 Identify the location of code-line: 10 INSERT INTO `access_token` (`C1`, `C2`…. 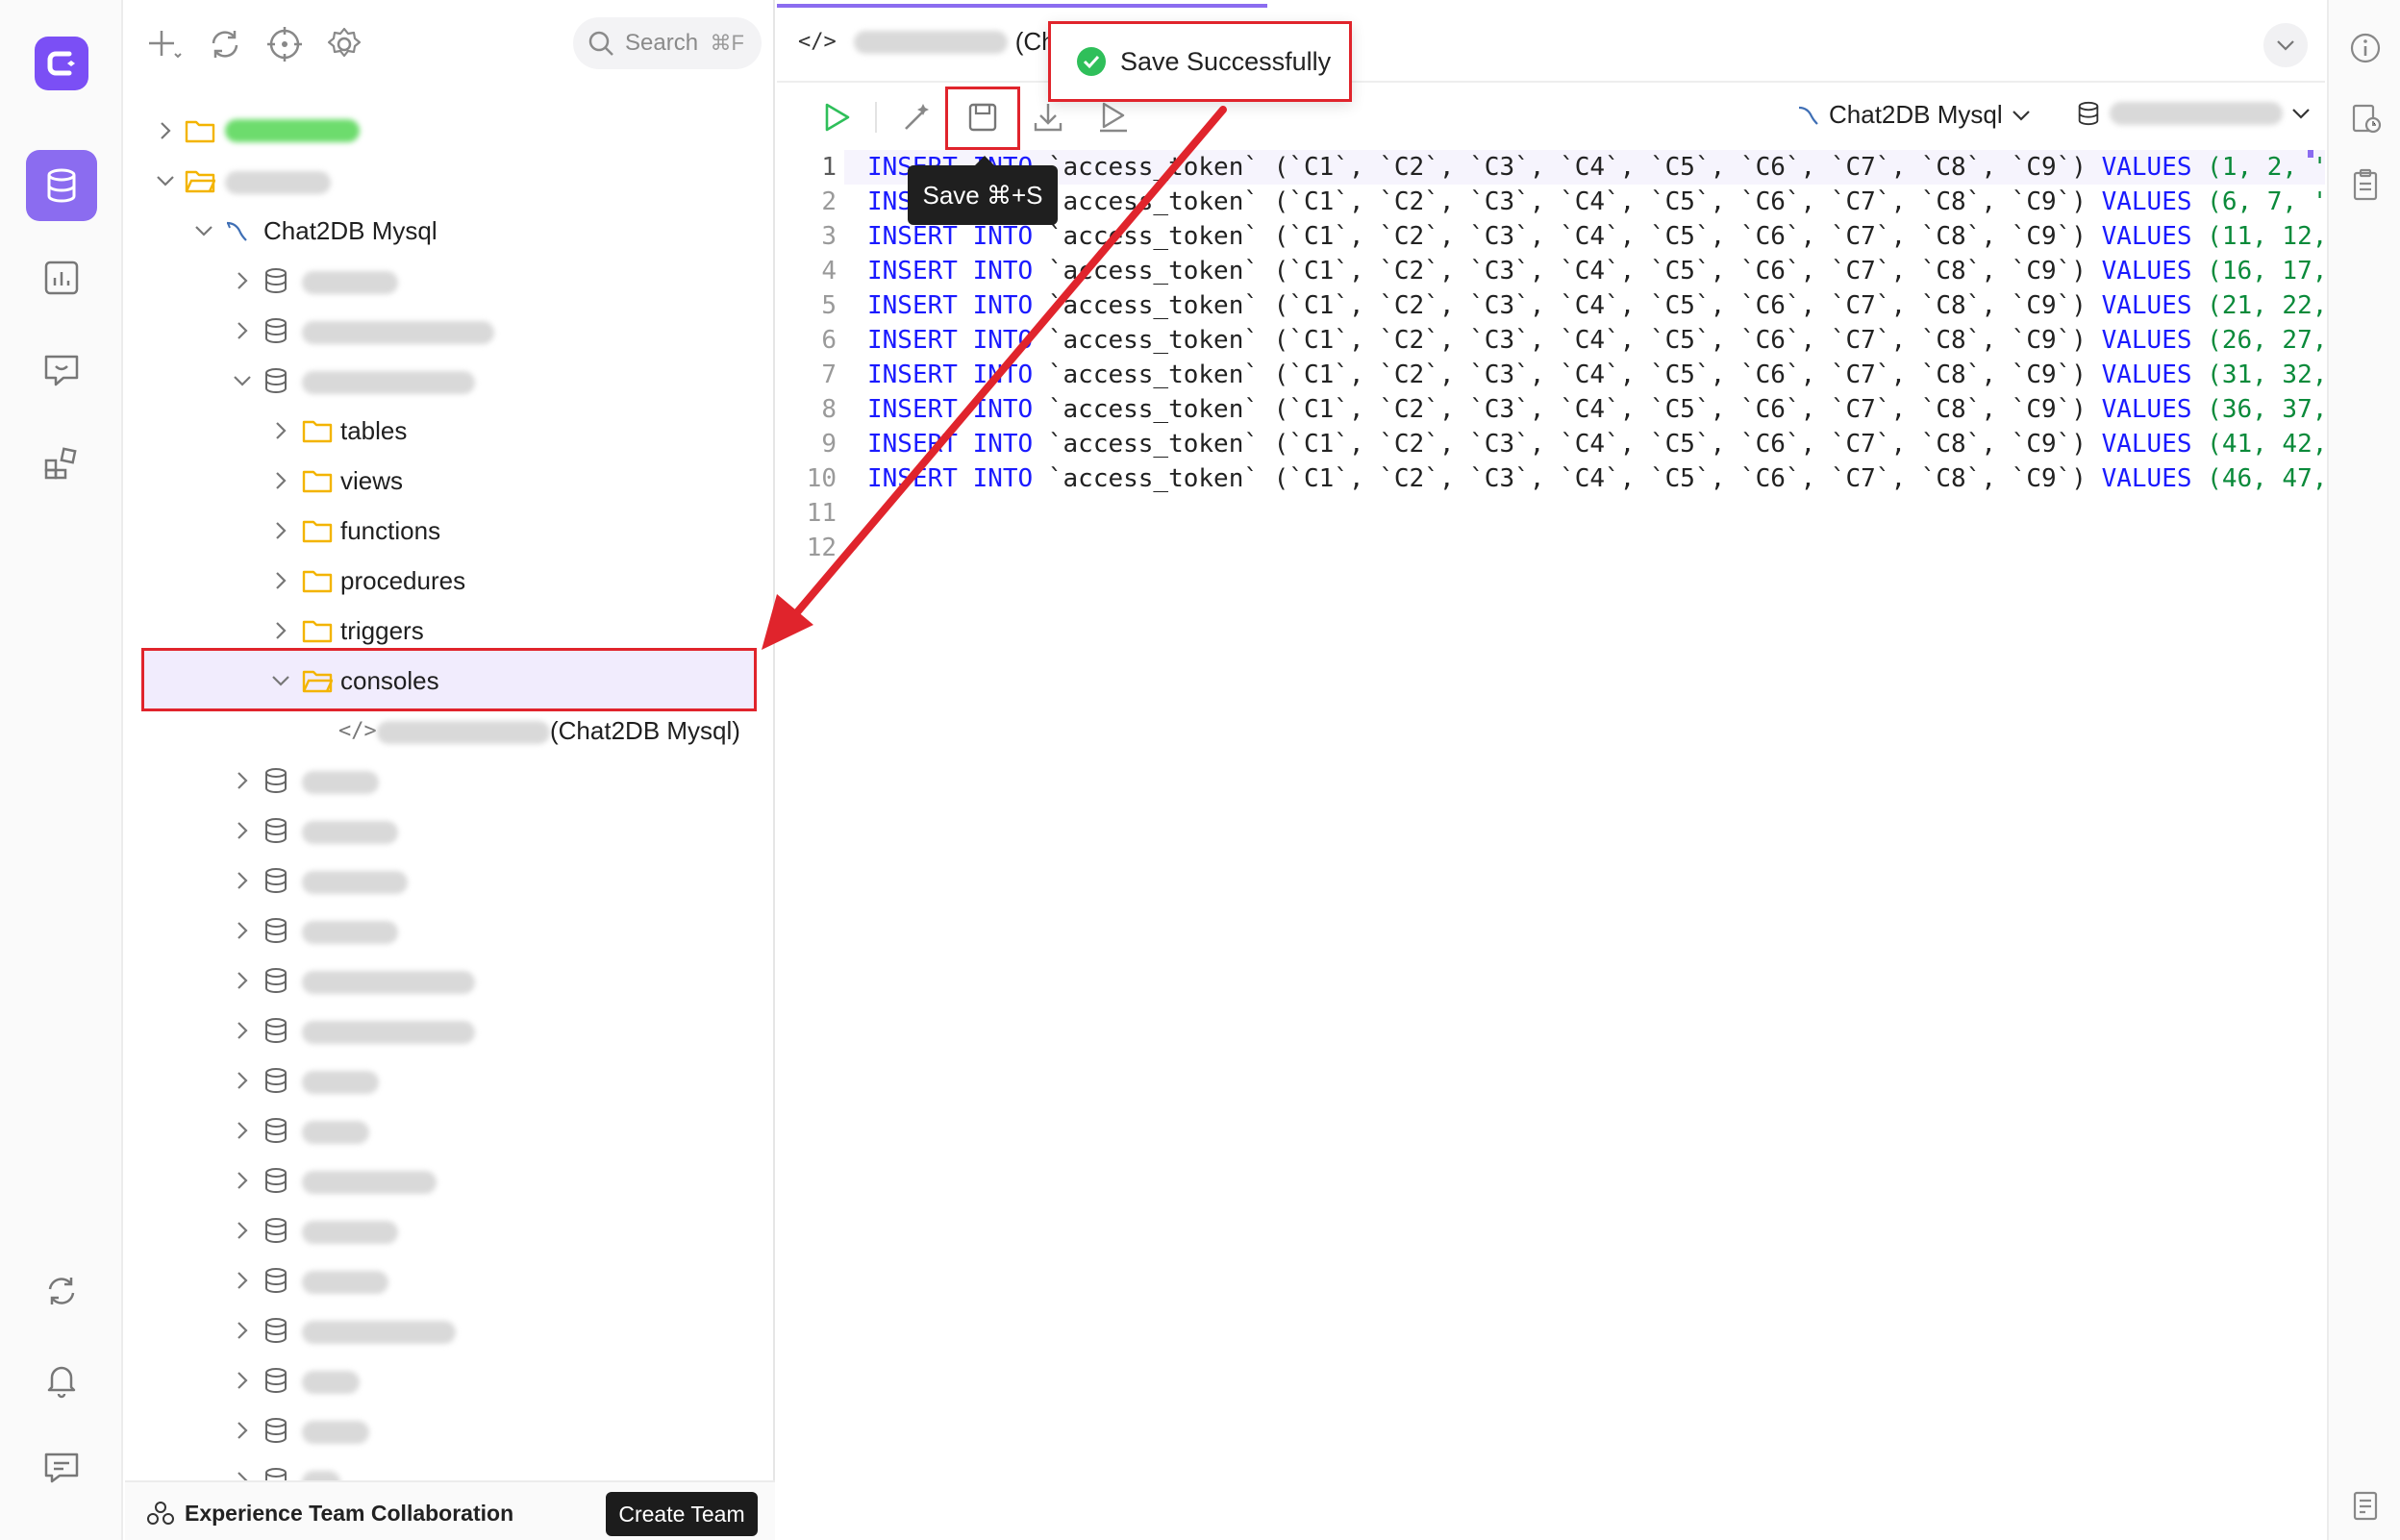
(1553, 478).